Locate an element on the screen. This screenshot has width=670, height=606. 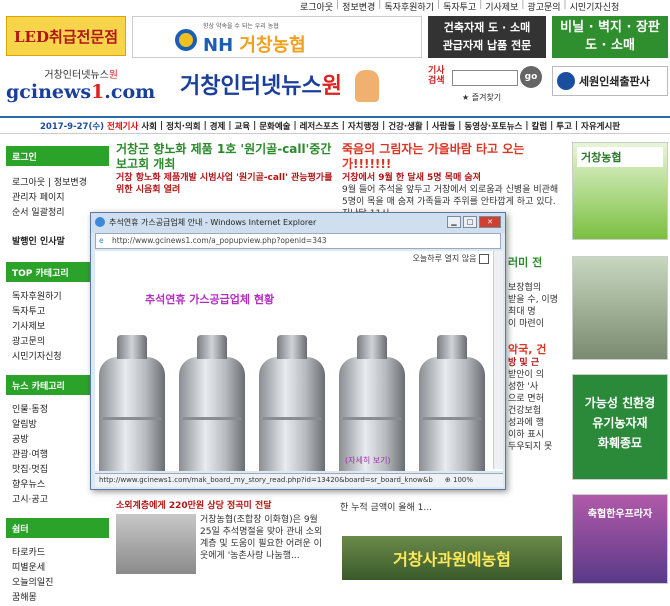
right-ad-store-photo is located at coordinates (620, 308).